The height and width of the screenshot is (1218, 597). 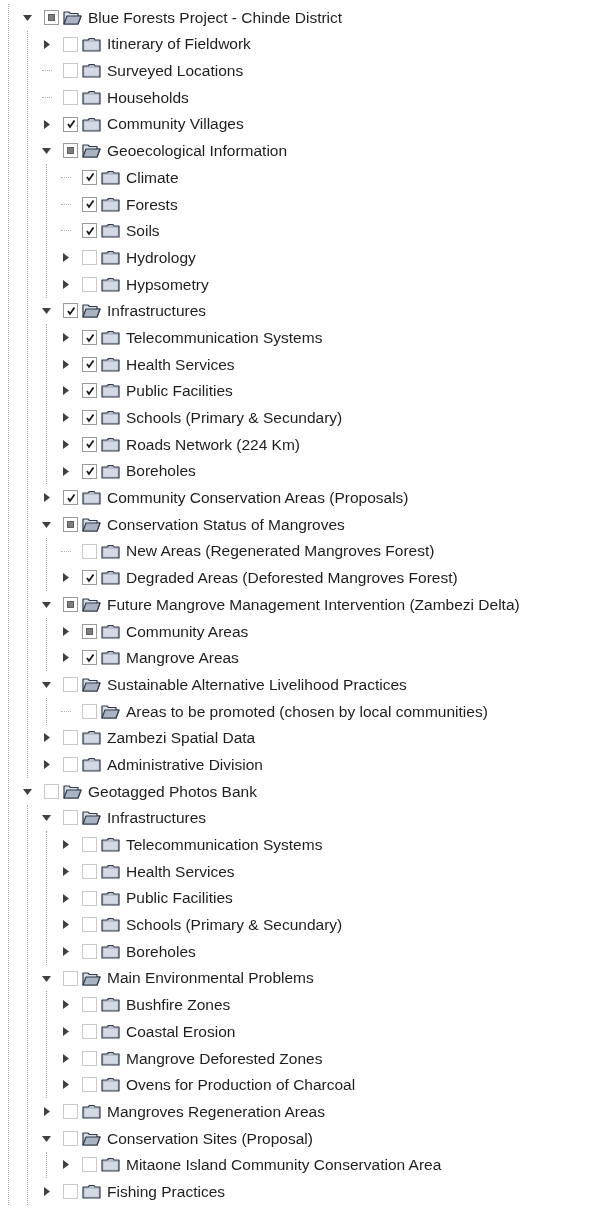 I want to click on layer-label: Households, so click(x=148, y=97).